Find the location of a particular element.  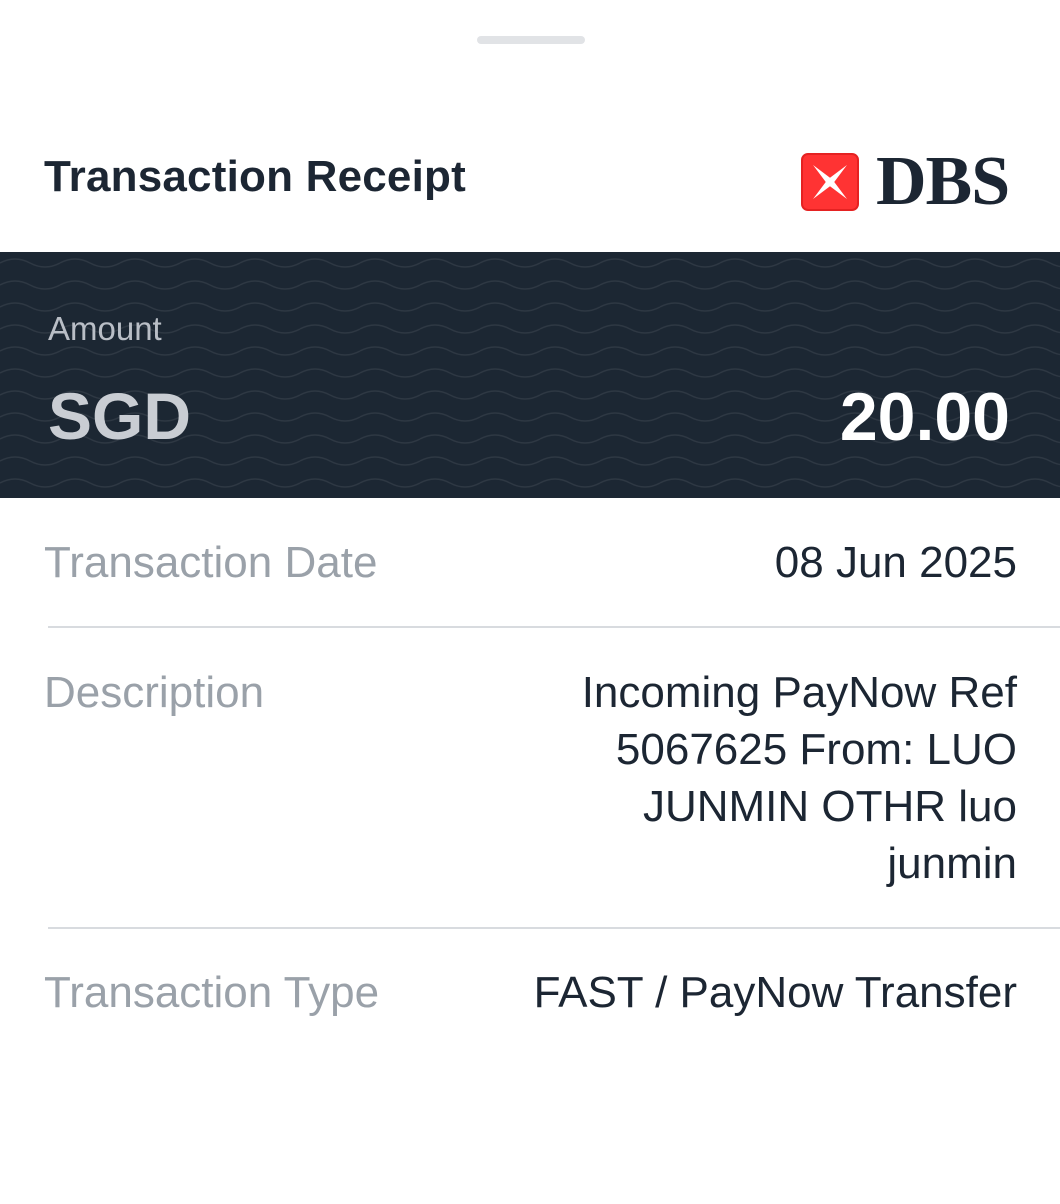

amount-label: Amount is located at coordinates (105, 328).